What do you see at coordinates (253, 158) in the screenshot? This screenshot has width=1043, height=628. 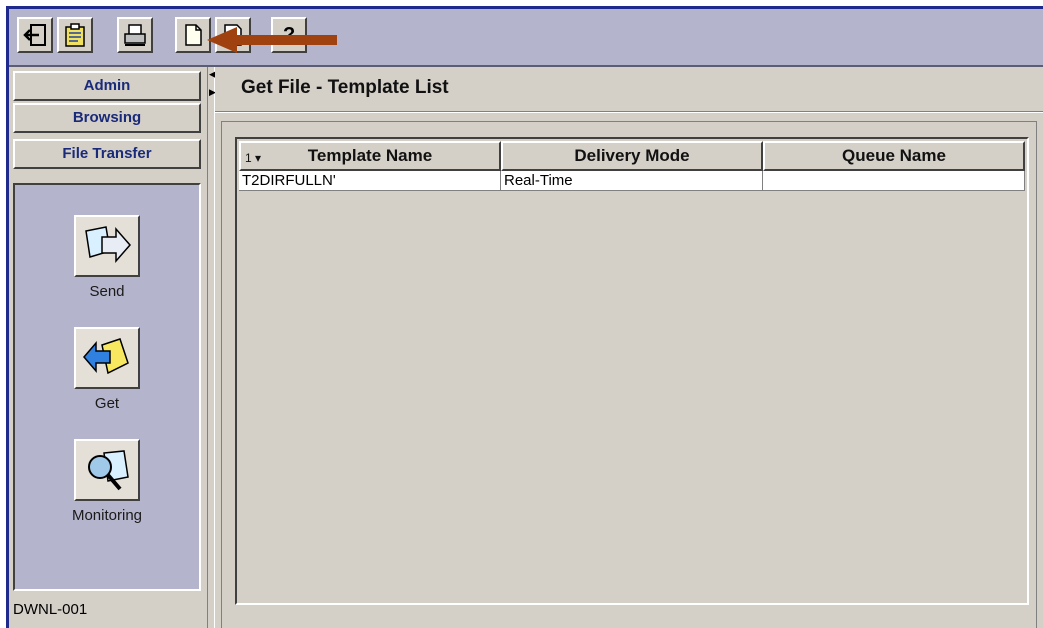 I see `sort-indicator: 1 ▾` at bounding box center [253, 158].